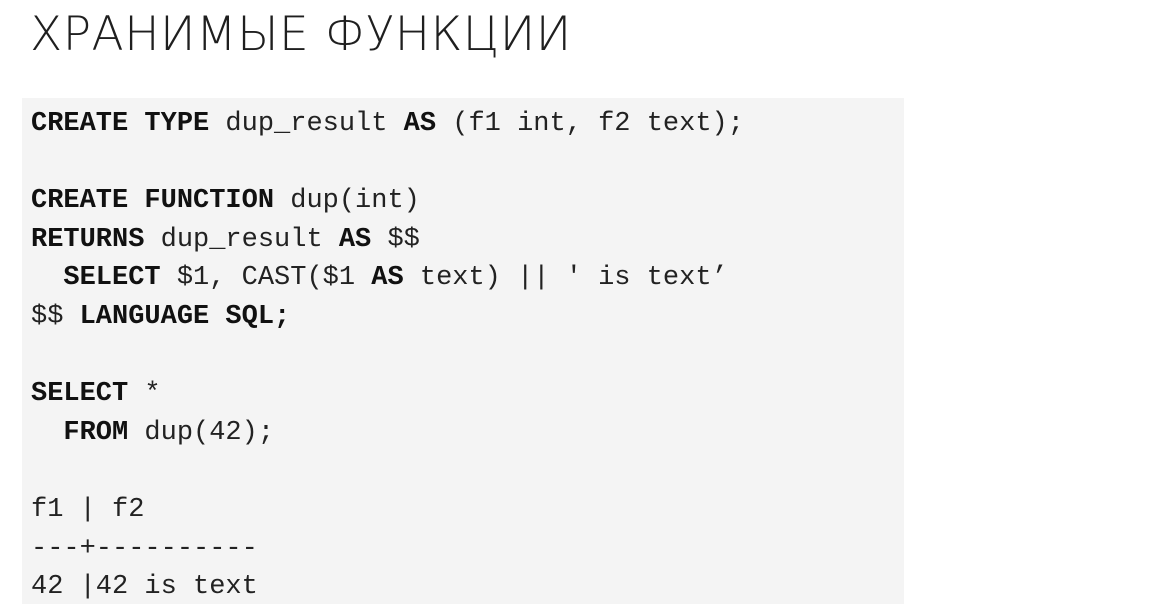  I want to click on code-text: *, so click(144, 394).